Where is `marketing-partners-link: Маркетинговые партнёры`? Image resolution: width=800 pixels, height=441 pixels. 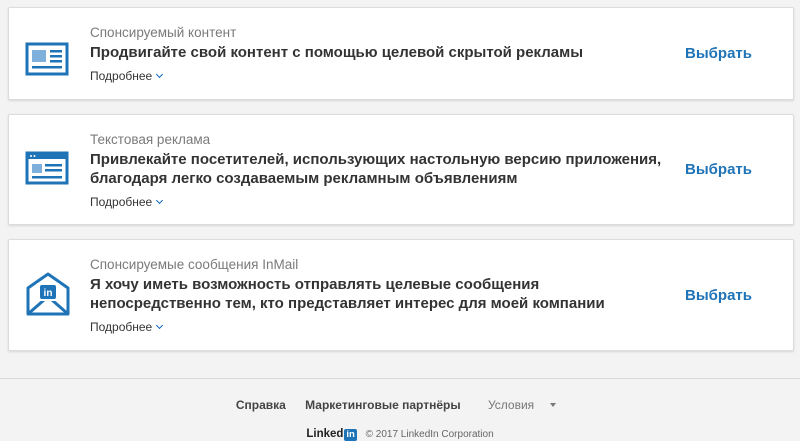 marketing-partners-link: Маркетинговые партнёры is located at coordinates (382, 405).